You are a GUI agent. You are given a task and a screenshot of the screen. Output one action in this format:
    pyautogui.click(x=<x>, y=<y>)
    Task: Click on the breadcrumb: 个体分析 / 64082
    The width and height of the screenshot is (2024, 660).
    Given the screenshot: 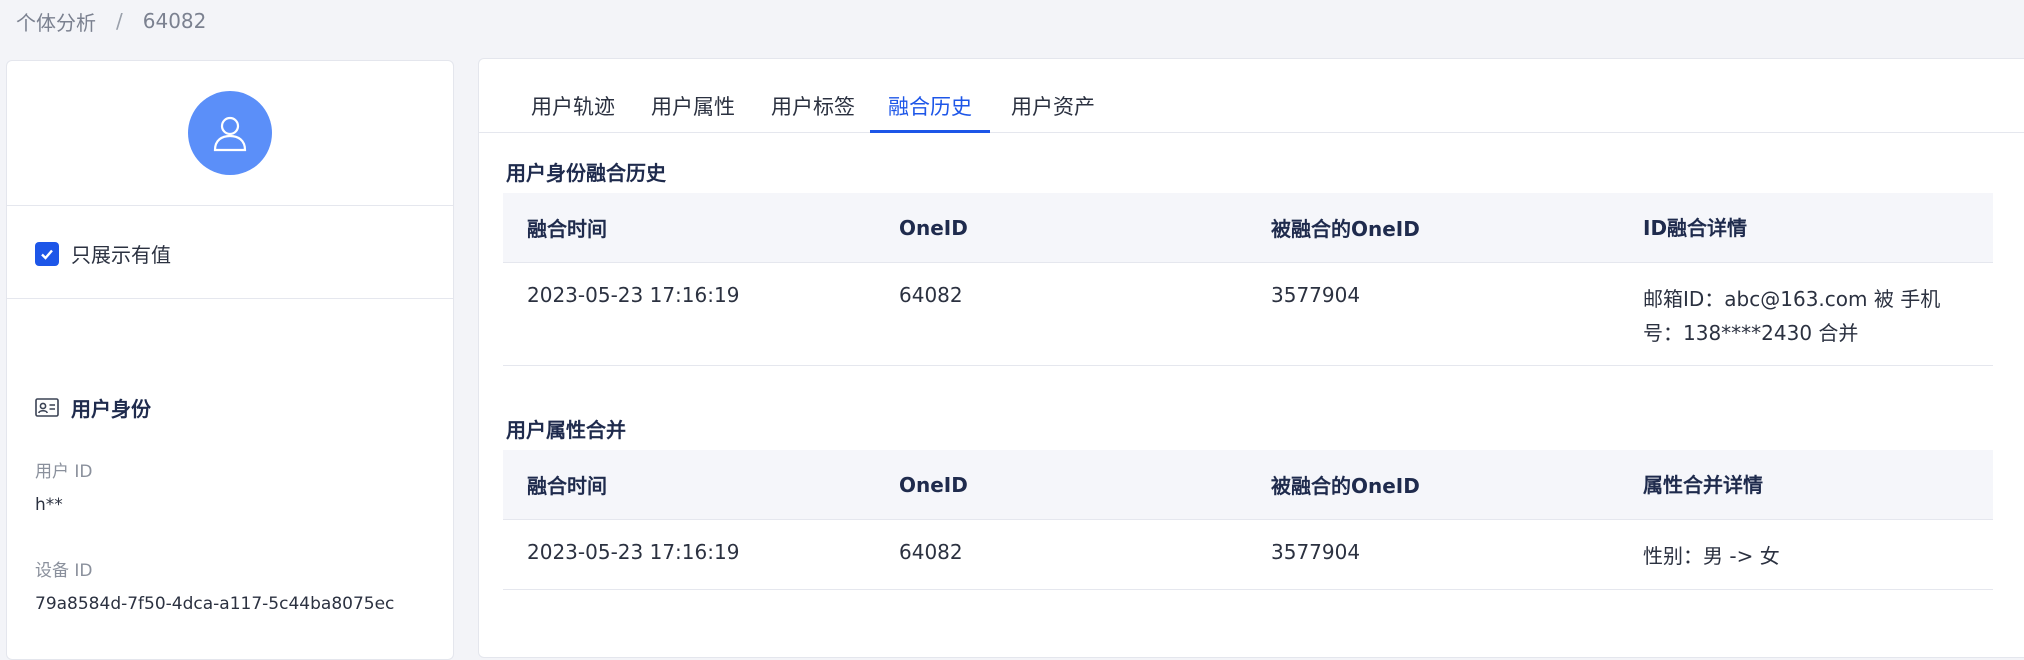 What is the action you would take?
    pyautogui.click(x=111, y=21)
    